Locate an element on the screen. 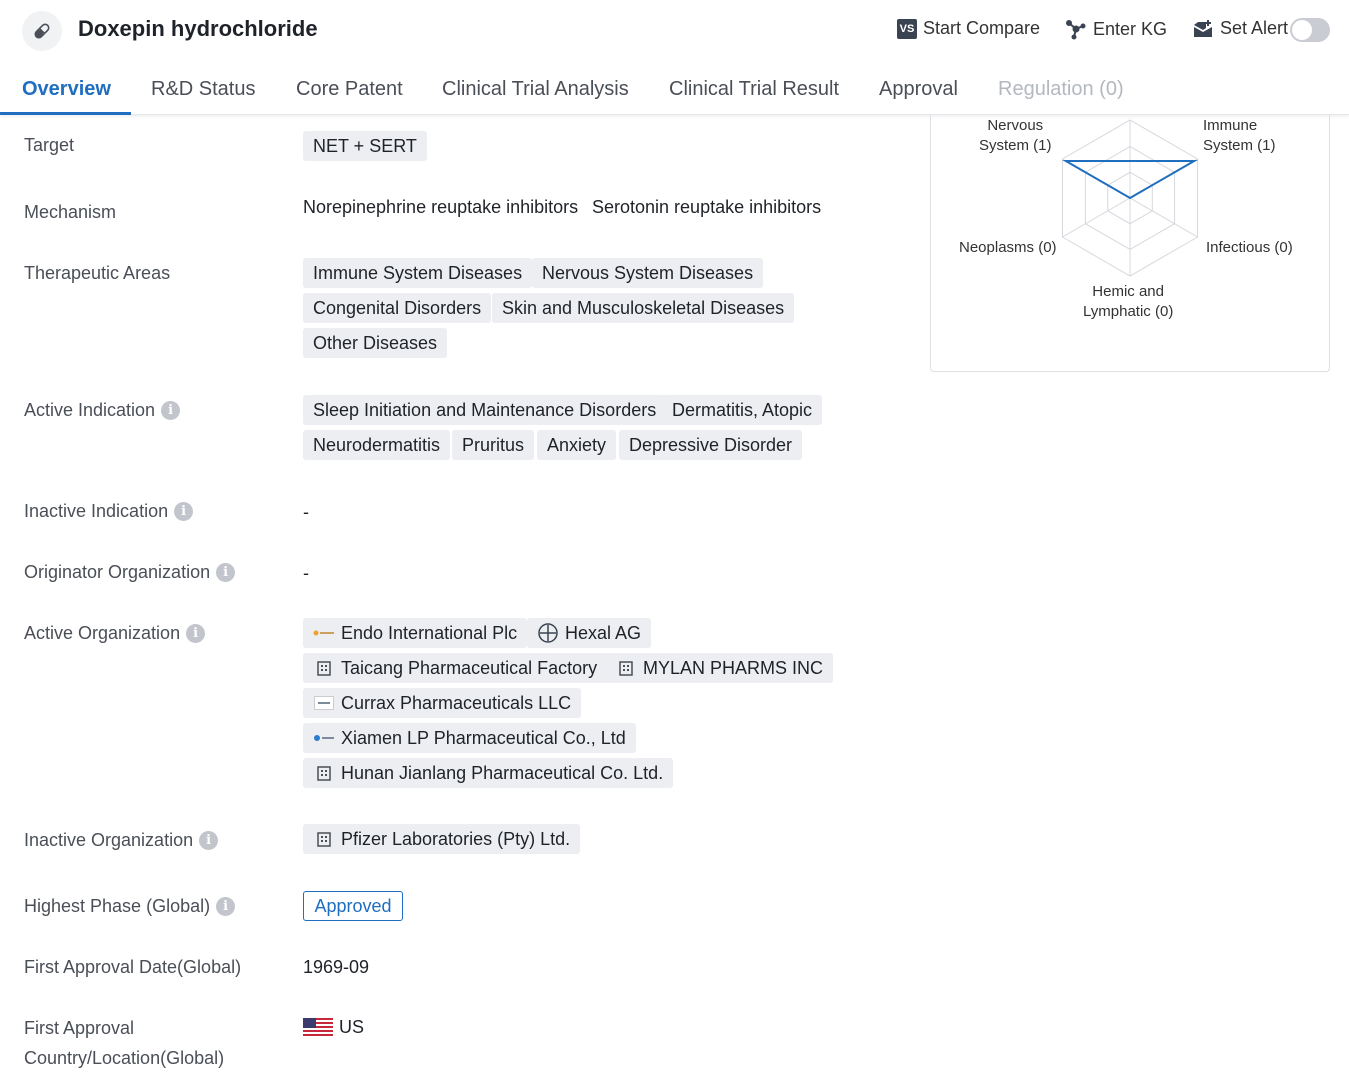 The height and width of the screenshot is (1090, 1349). indication-chip: Neurodermatitis is located at coordinates (376, 445).